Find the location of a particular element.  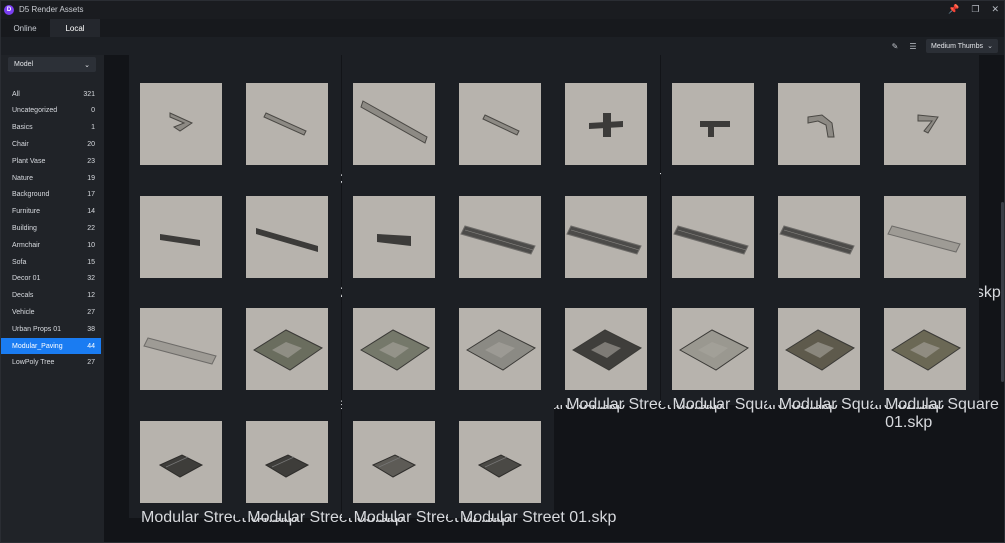

sidebar-category: Building 22 is located at coordinates (50, 228).